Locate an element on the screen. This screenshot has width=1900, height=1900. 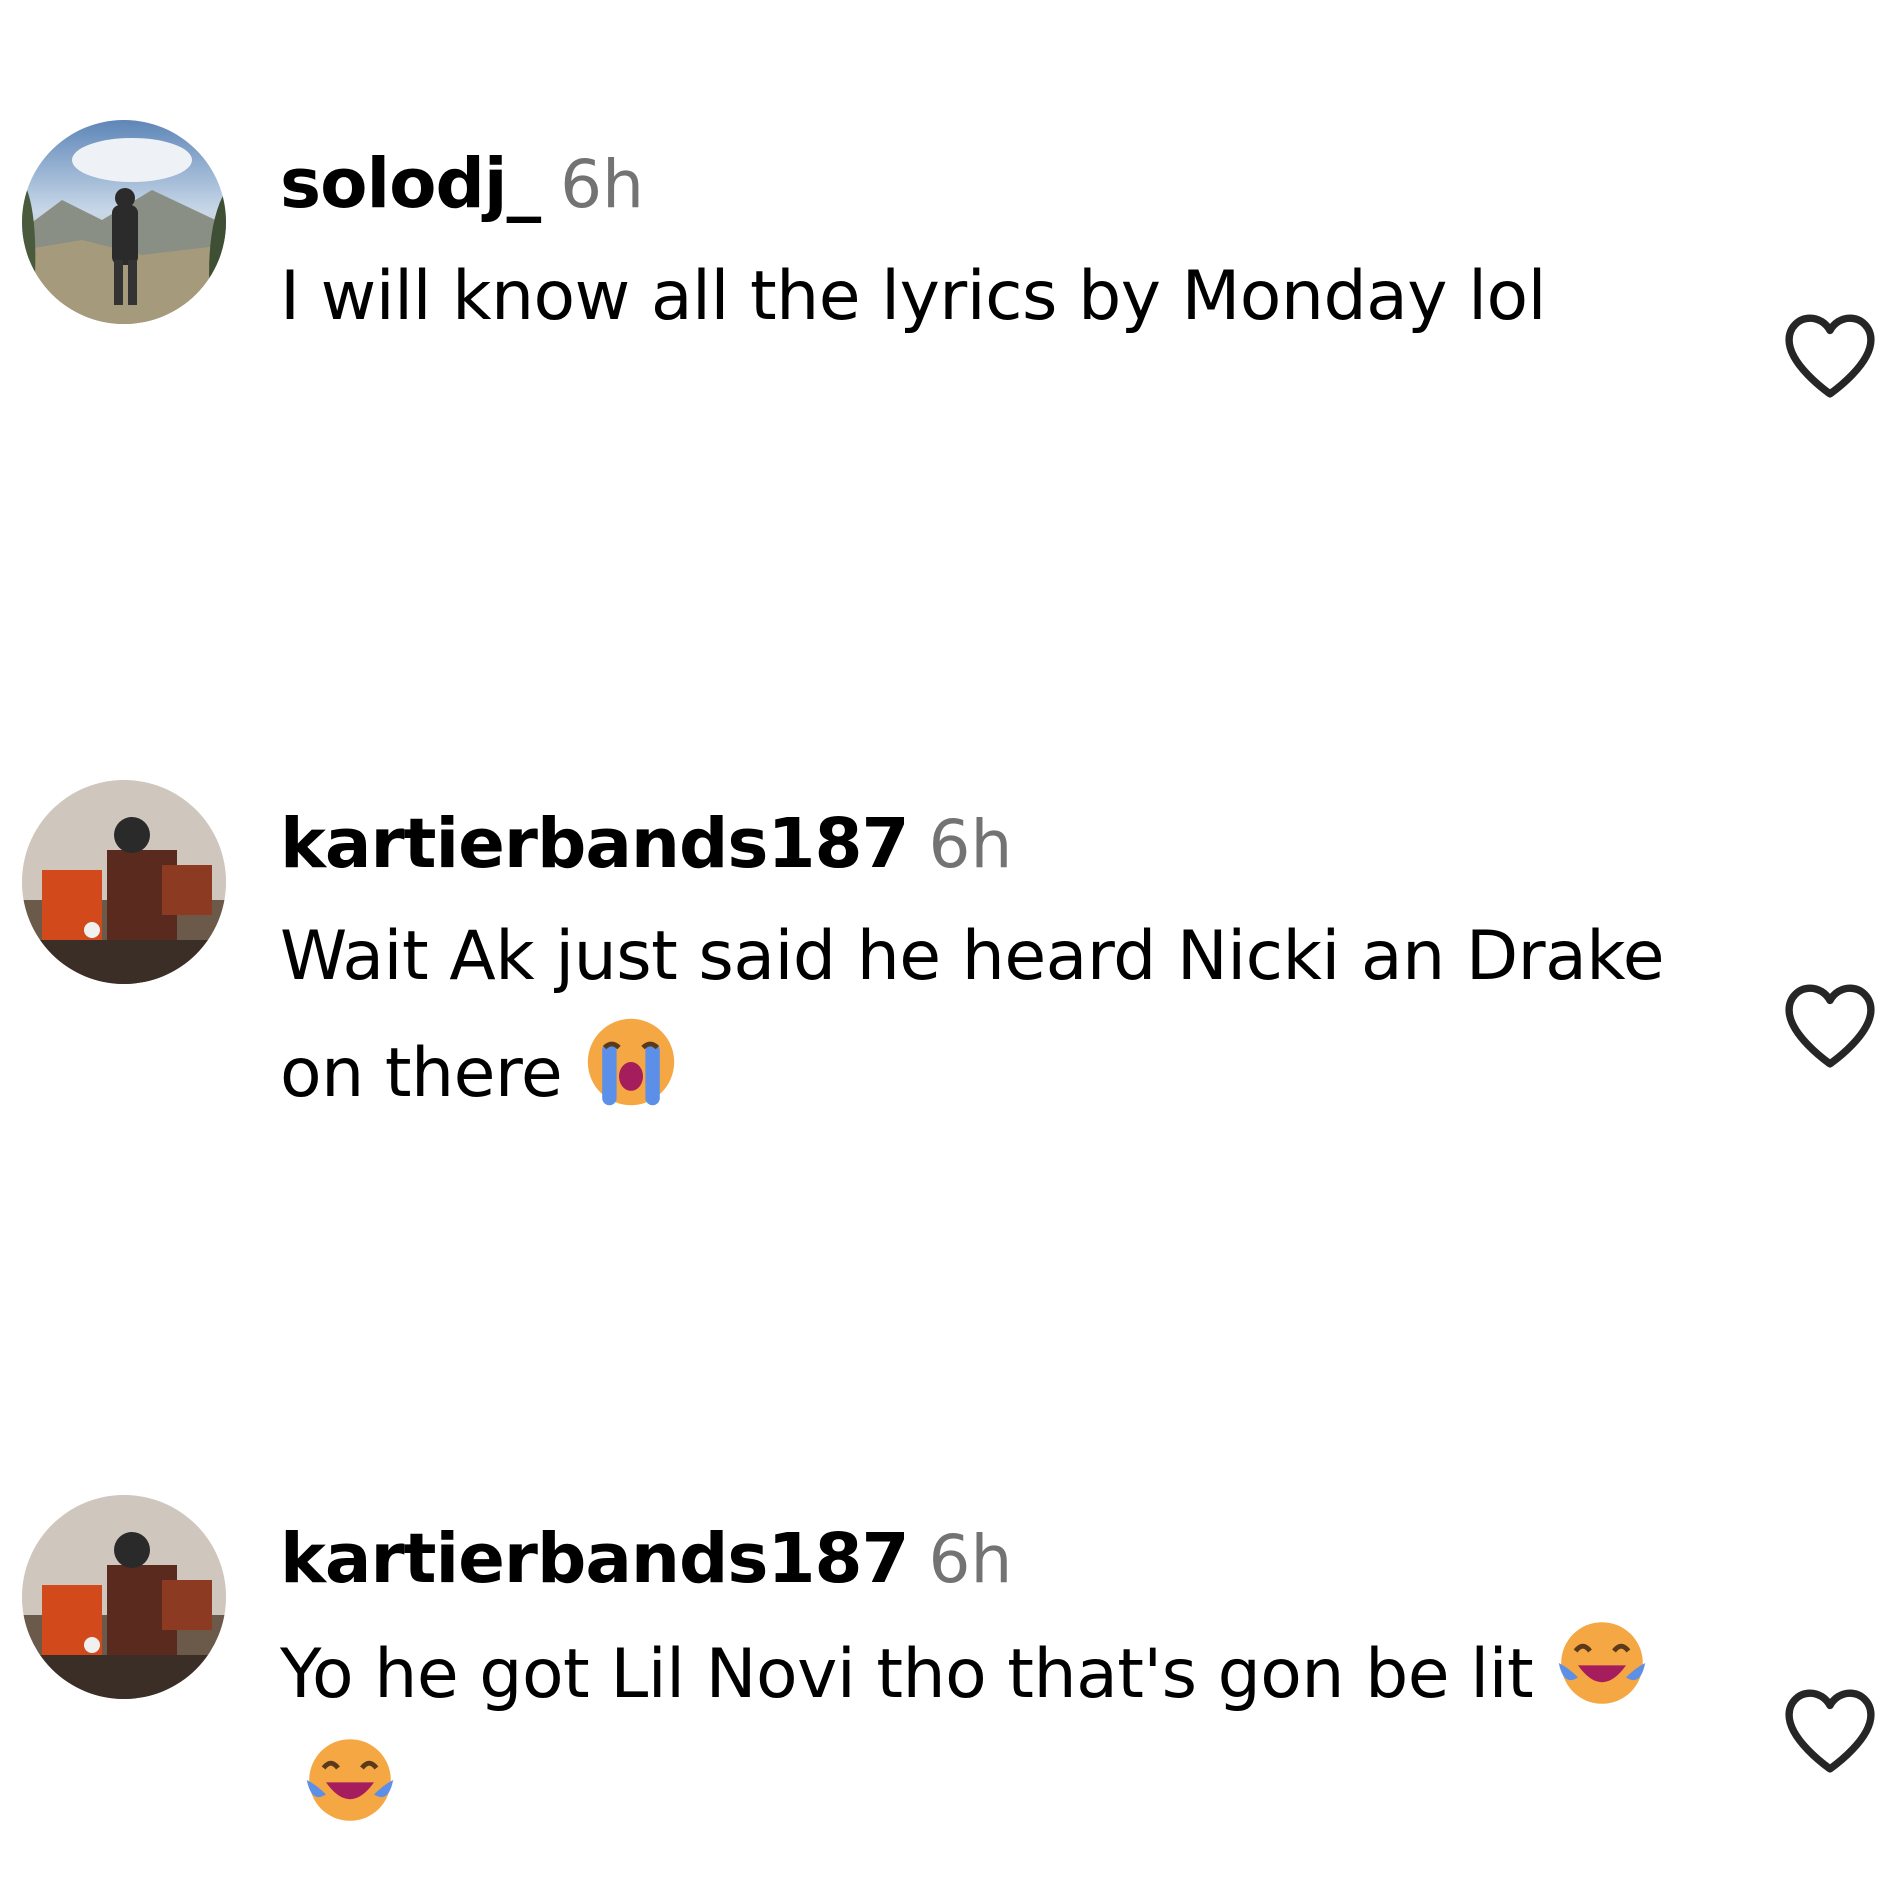
loudly-crying-face-icon is located at coordinates (631, 1062).